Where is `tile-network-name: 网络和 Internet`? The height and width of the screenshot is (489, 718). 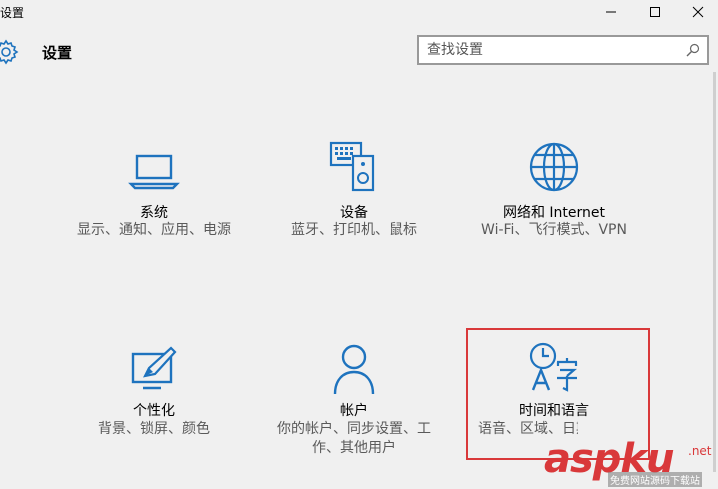 tile-network-name: 网络和 Internet is located at coordinates (554, 213).